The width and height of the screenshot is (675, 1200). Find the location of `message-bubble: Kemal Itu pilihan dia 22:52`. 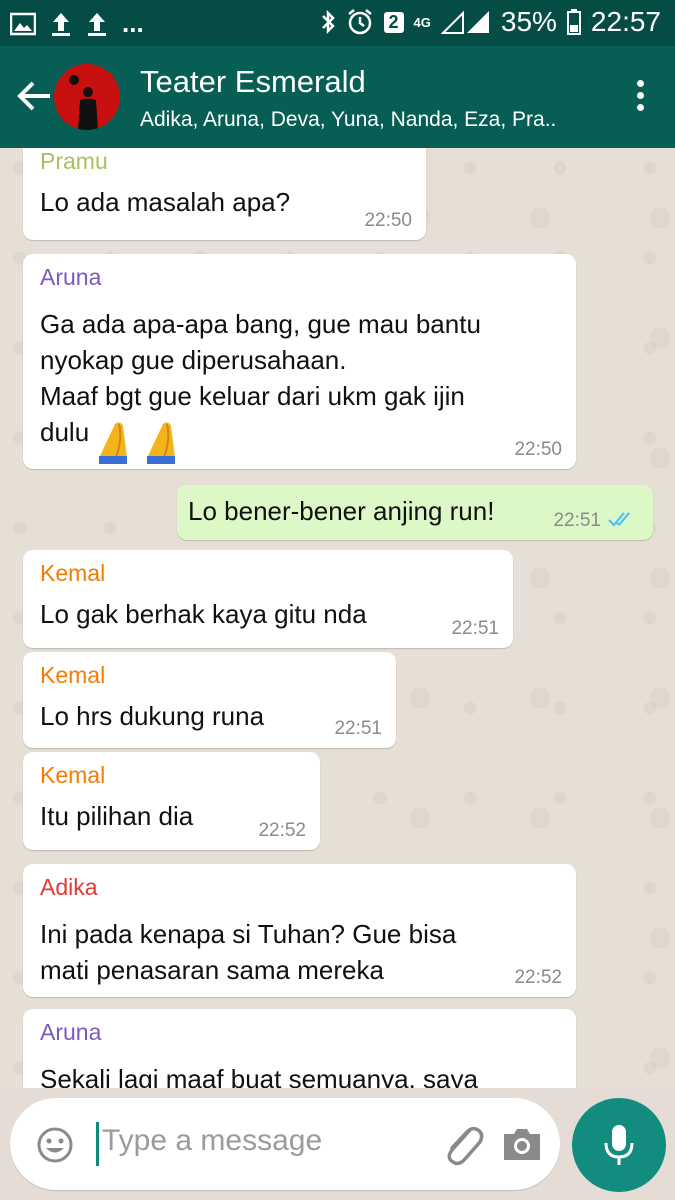

message-bubble: Kemal Itu pilihan dia 22:52 is located at coordinates (171, 801).